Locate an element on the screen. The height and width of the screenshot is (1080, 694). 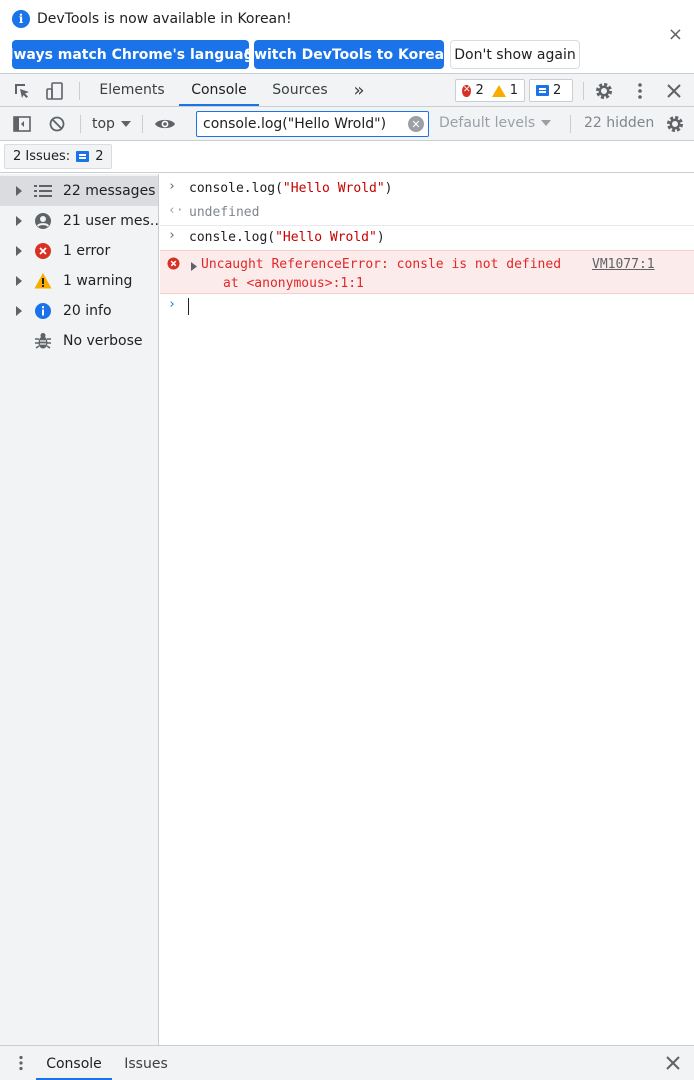
drawer-tab-issues: Issues is located at coordinates (146, 1063).